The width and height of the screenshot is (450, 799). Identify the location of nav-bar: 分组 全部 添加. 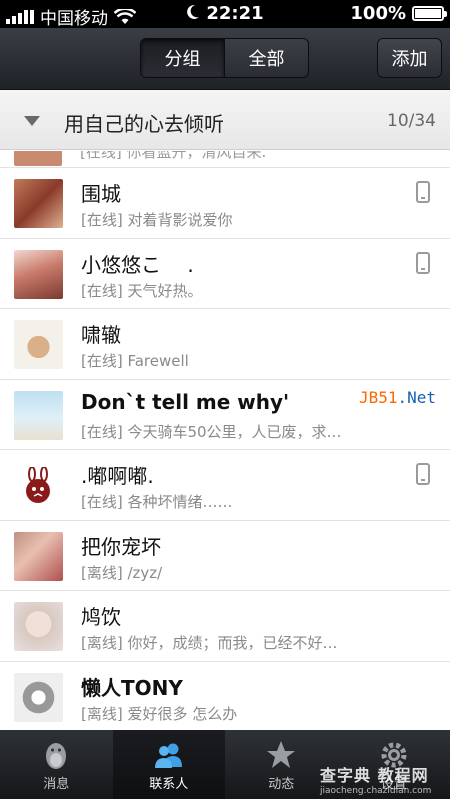
(225, 59).